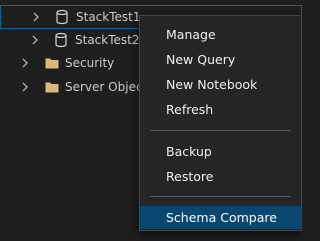 This screenshot has height=241, width=320. What do you see at coordinates (220, 217) in the screenshot?
I see `menu-item-schema-compare: Schema Compare` at bounding box center [220, 217].